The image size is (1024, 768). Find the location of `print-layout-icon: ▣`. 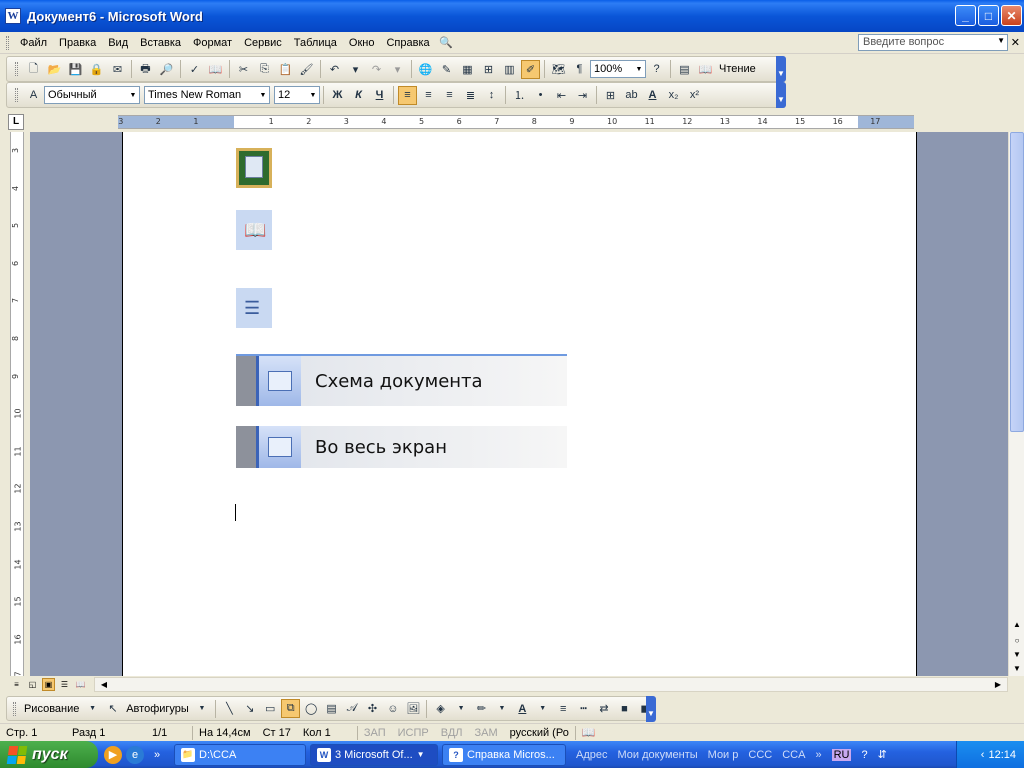

print-layout-icon: ▣ is located at coordinates (48, 684).